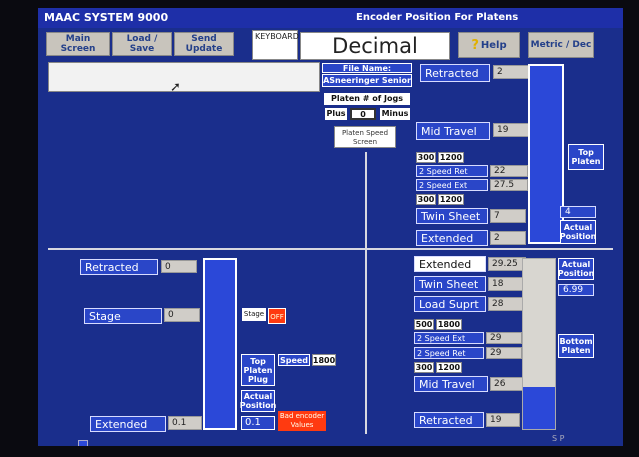  I want to click on bottom-mid-travel-value: 26, so click(508, 384).